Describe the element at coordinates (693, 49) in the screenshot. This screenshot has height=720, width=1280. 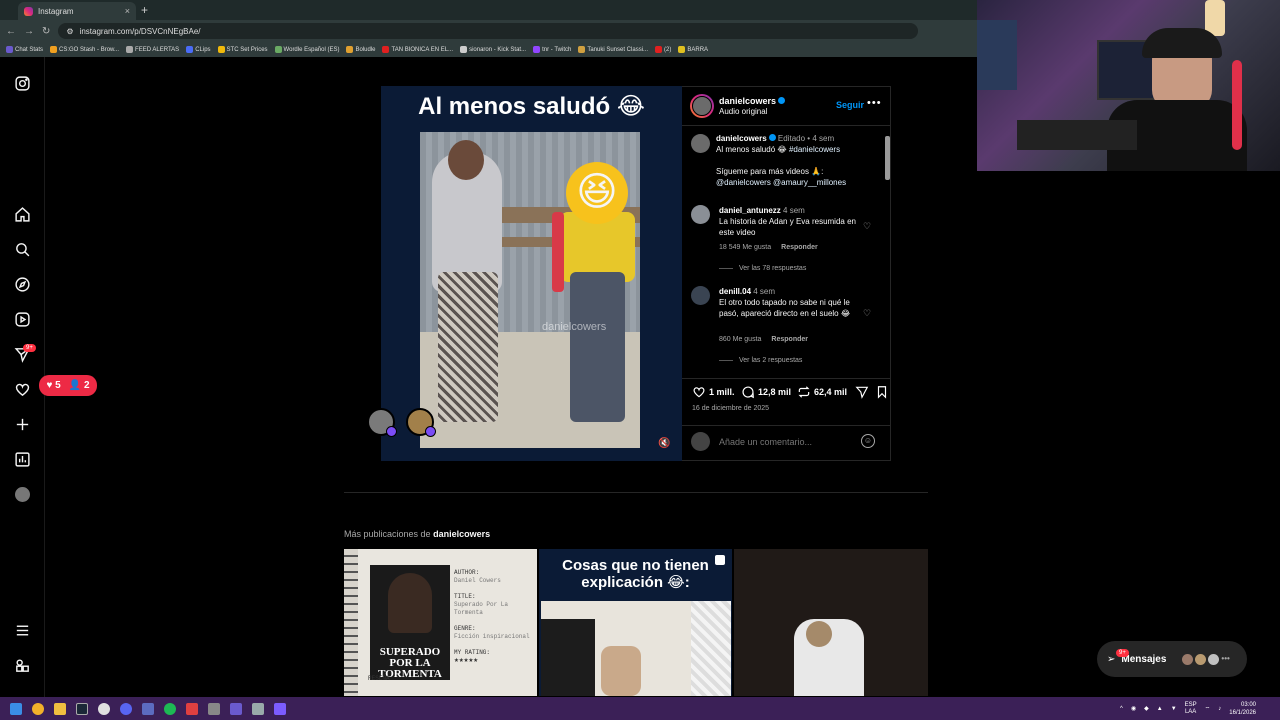
I see `bookmark-item: BARRA` at that location.